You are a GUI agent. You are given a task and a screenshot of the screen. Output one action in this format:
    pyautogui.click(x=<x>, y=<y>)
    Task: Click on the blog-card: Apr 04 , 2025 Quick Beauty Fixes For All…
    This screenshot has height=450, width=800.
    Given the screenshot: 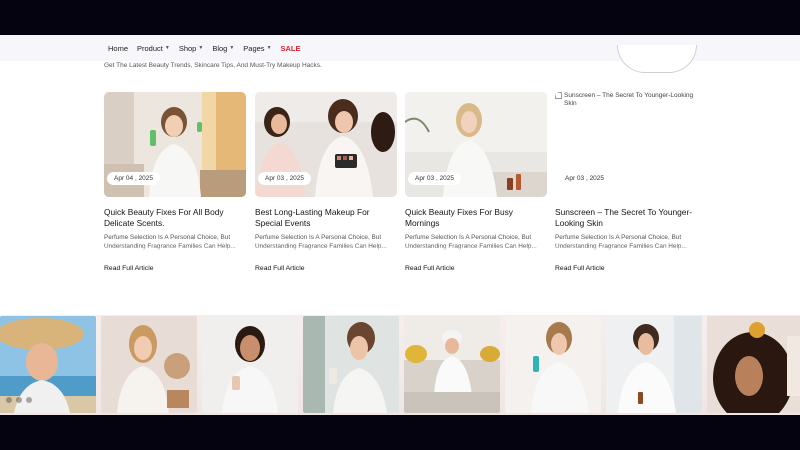 What is the action you would take?
    pyautogui.click(x=175, y=182)
    